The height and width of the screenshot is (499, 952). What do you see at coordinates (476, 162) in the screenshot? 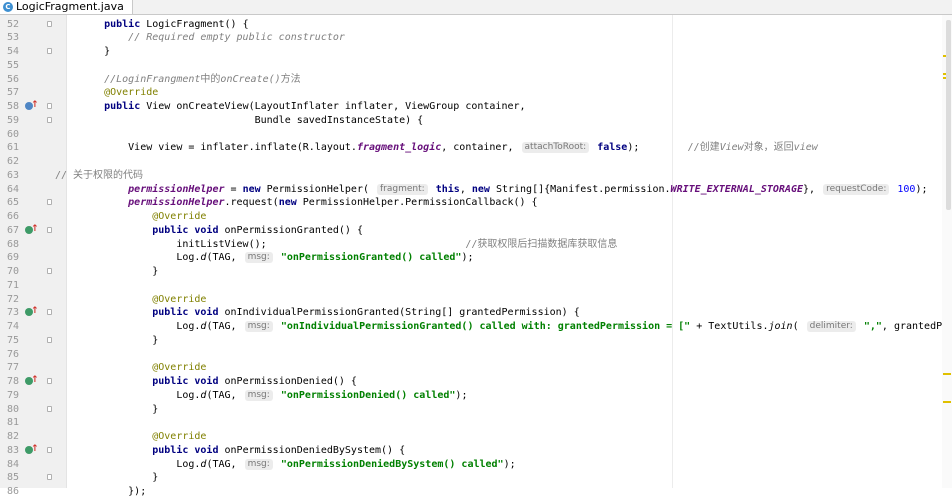
I see `code-line: 62` at bounding box center [476, 162].